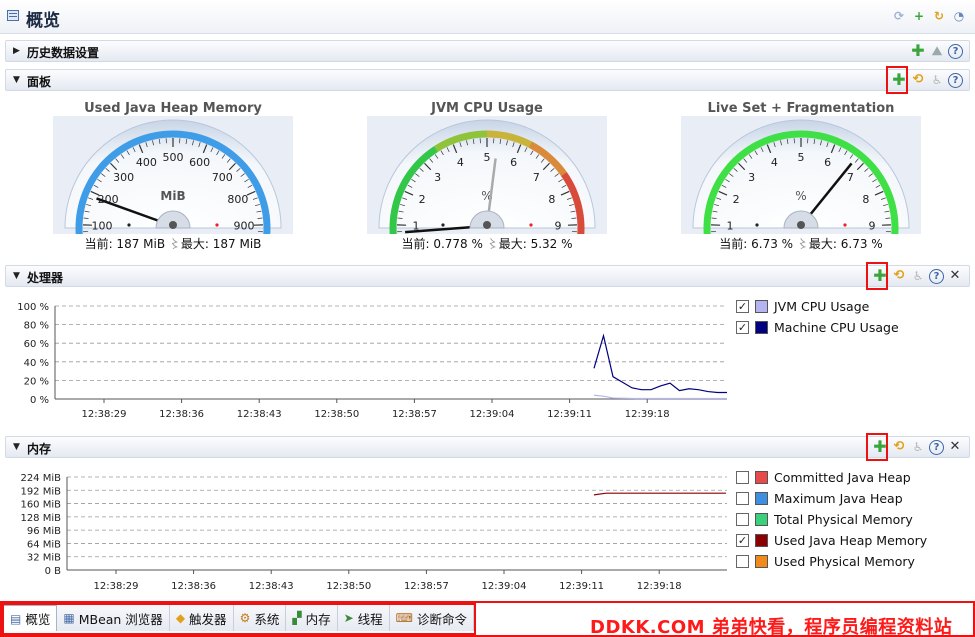  I want to click on legend-item: ✓ Machine CPU Usage, so click(817, 327).